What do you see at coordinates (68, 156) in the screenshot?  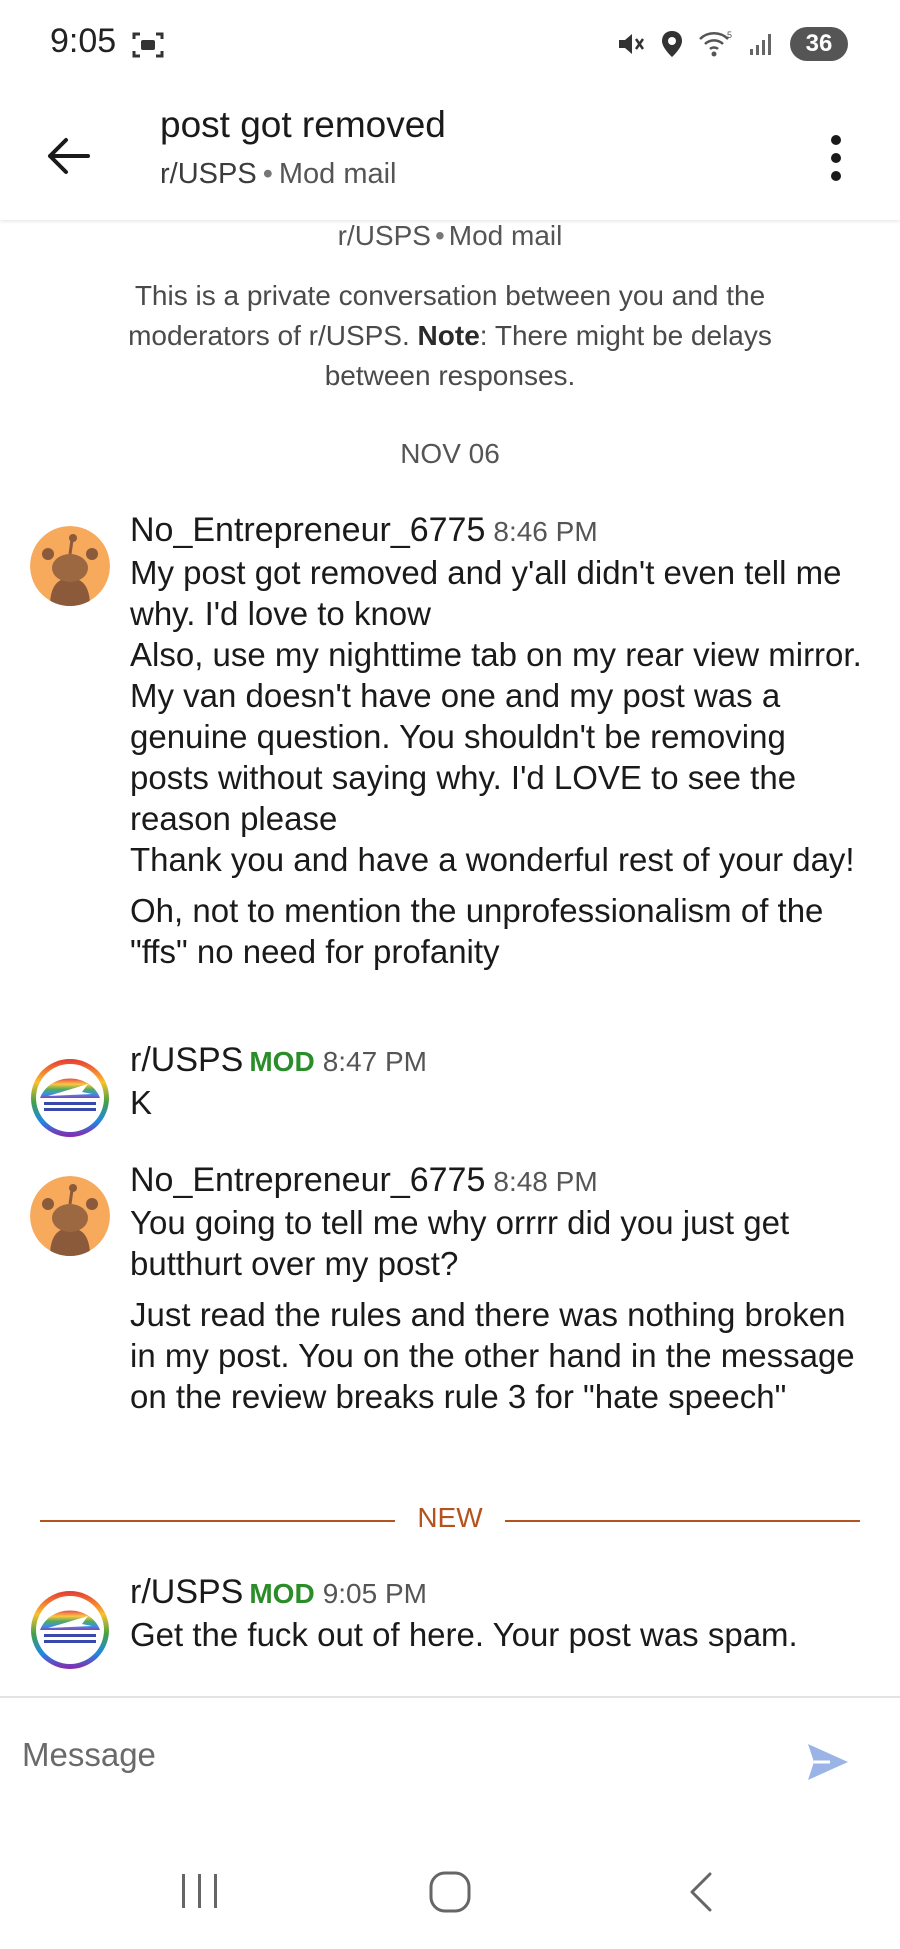 I see `arrow-left-icon` at bounding box center [68, 156].